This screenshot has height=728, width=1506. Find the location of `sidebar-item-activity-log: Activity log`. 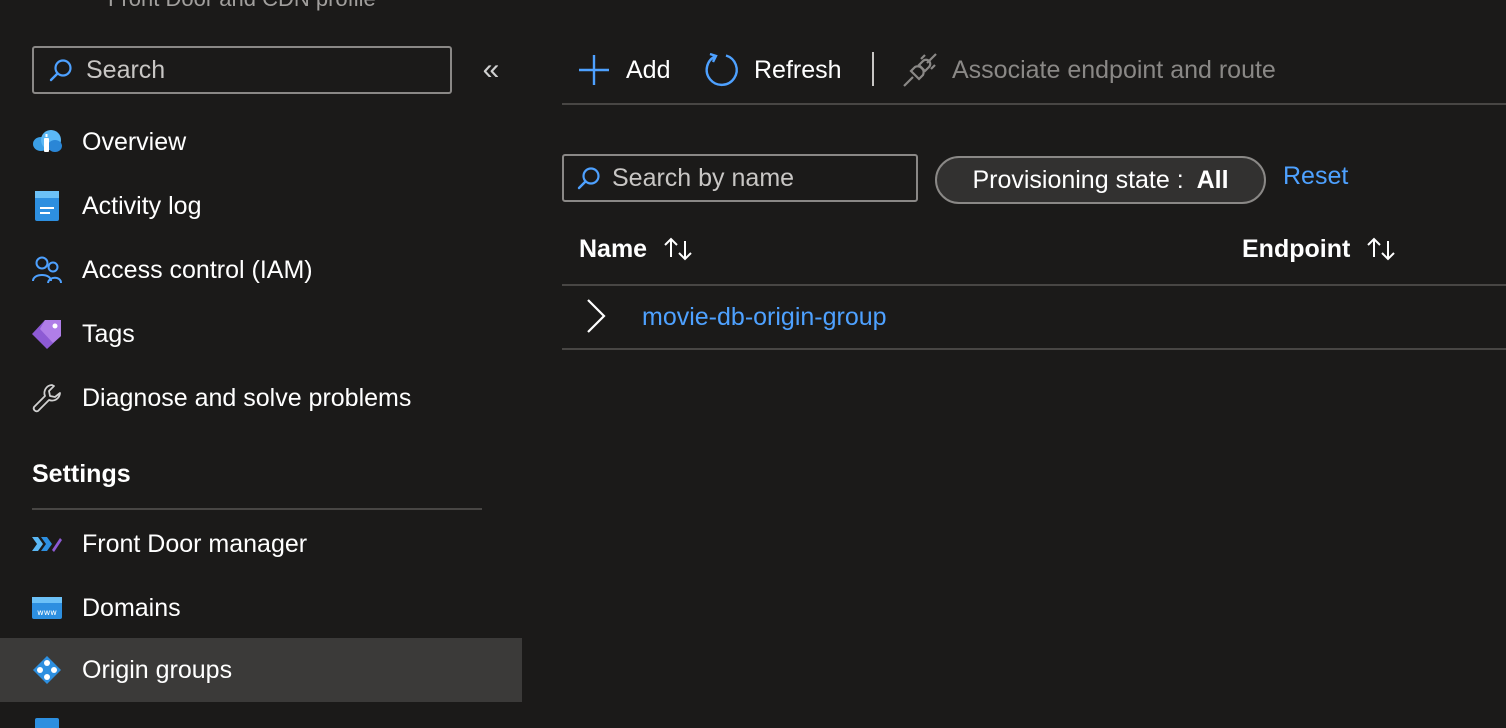

sidebar-item-activity-log: Activity log is located at coordinates (261, 206).